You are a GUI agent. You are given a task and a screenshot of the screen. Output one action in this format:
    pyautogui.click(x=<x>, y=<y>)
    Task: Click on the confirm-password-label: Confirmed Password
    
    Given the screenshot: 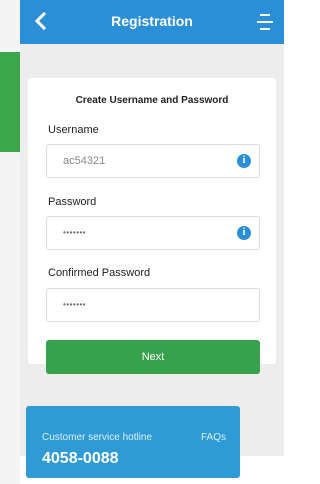 What is the action you would take?
    pyautogui.click(x=99, y=273)
    